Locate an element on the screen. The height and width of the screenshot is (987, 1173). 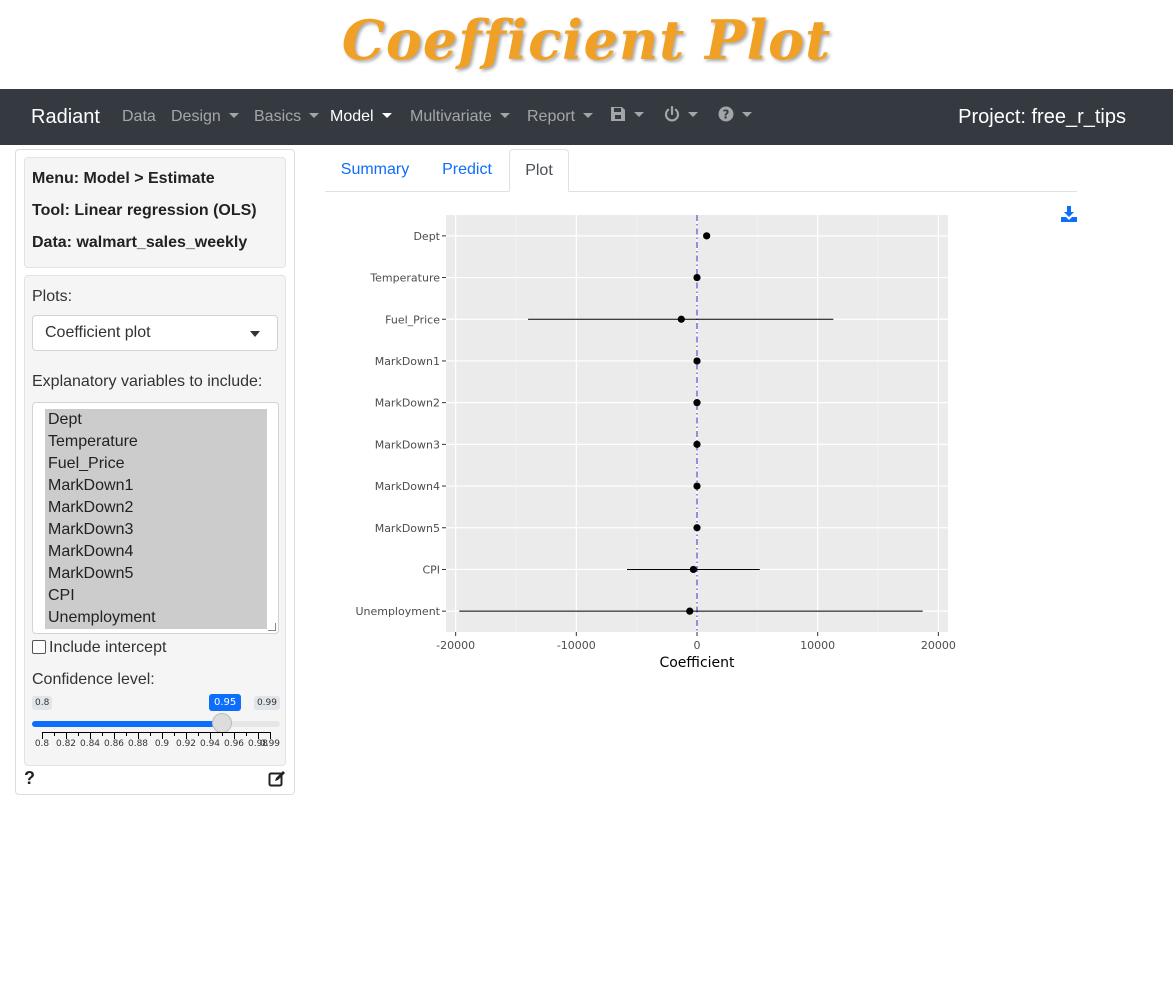
slider-fill is located at coordinates (127, 724).